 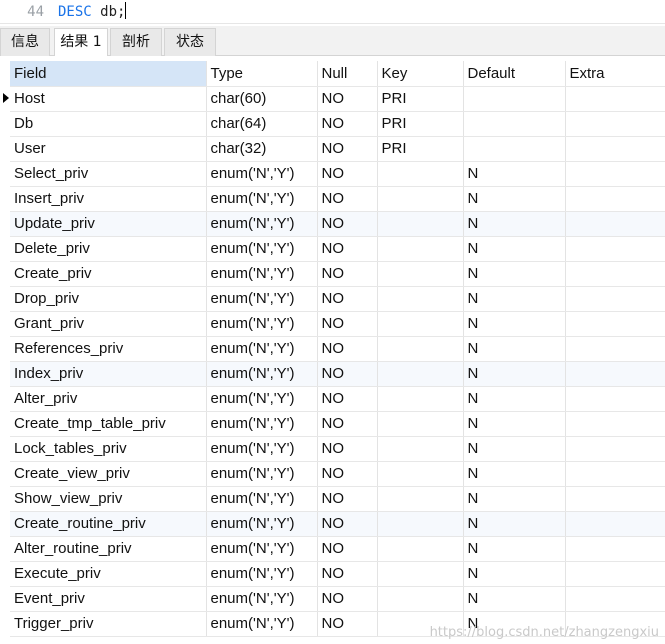 What do you see at coordinates (262, 74) in the screenshot?
I see `column-header-type: Type` at bounding box center [262, 74].